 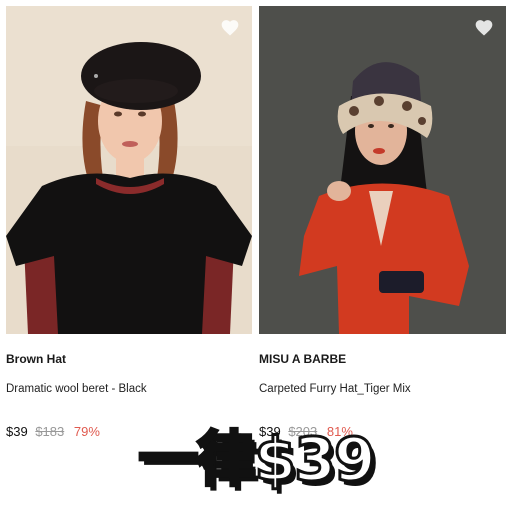 I want to click on product-brand: MISU A BARBE, so click(x=382, y=359).